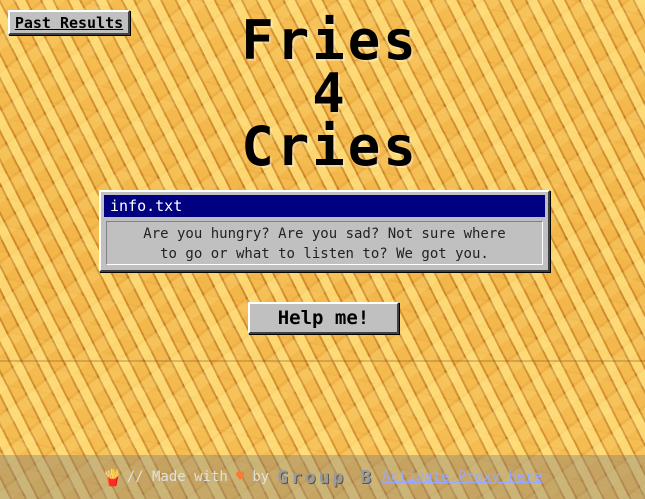  I want to click on footer-by: by, so click(261, 477).